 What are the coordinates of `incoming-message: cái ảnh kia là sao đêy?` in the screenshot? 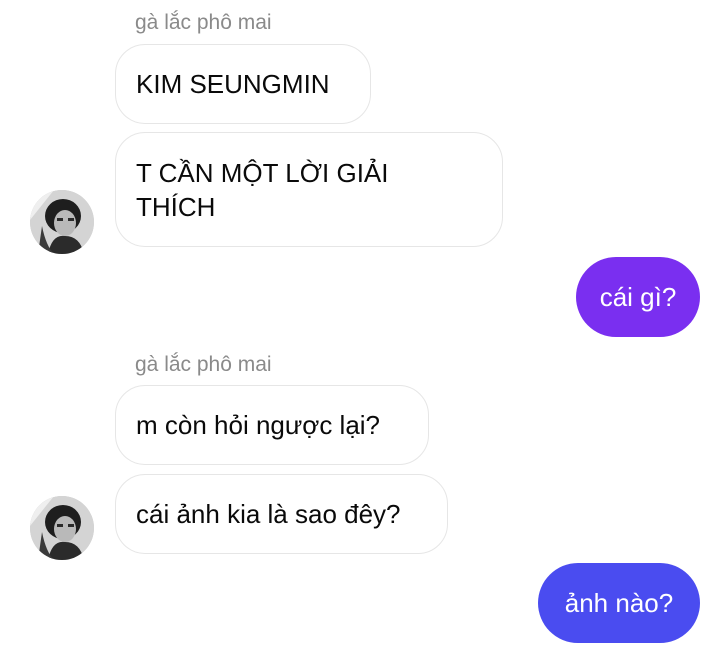 It's located at (281, 514).